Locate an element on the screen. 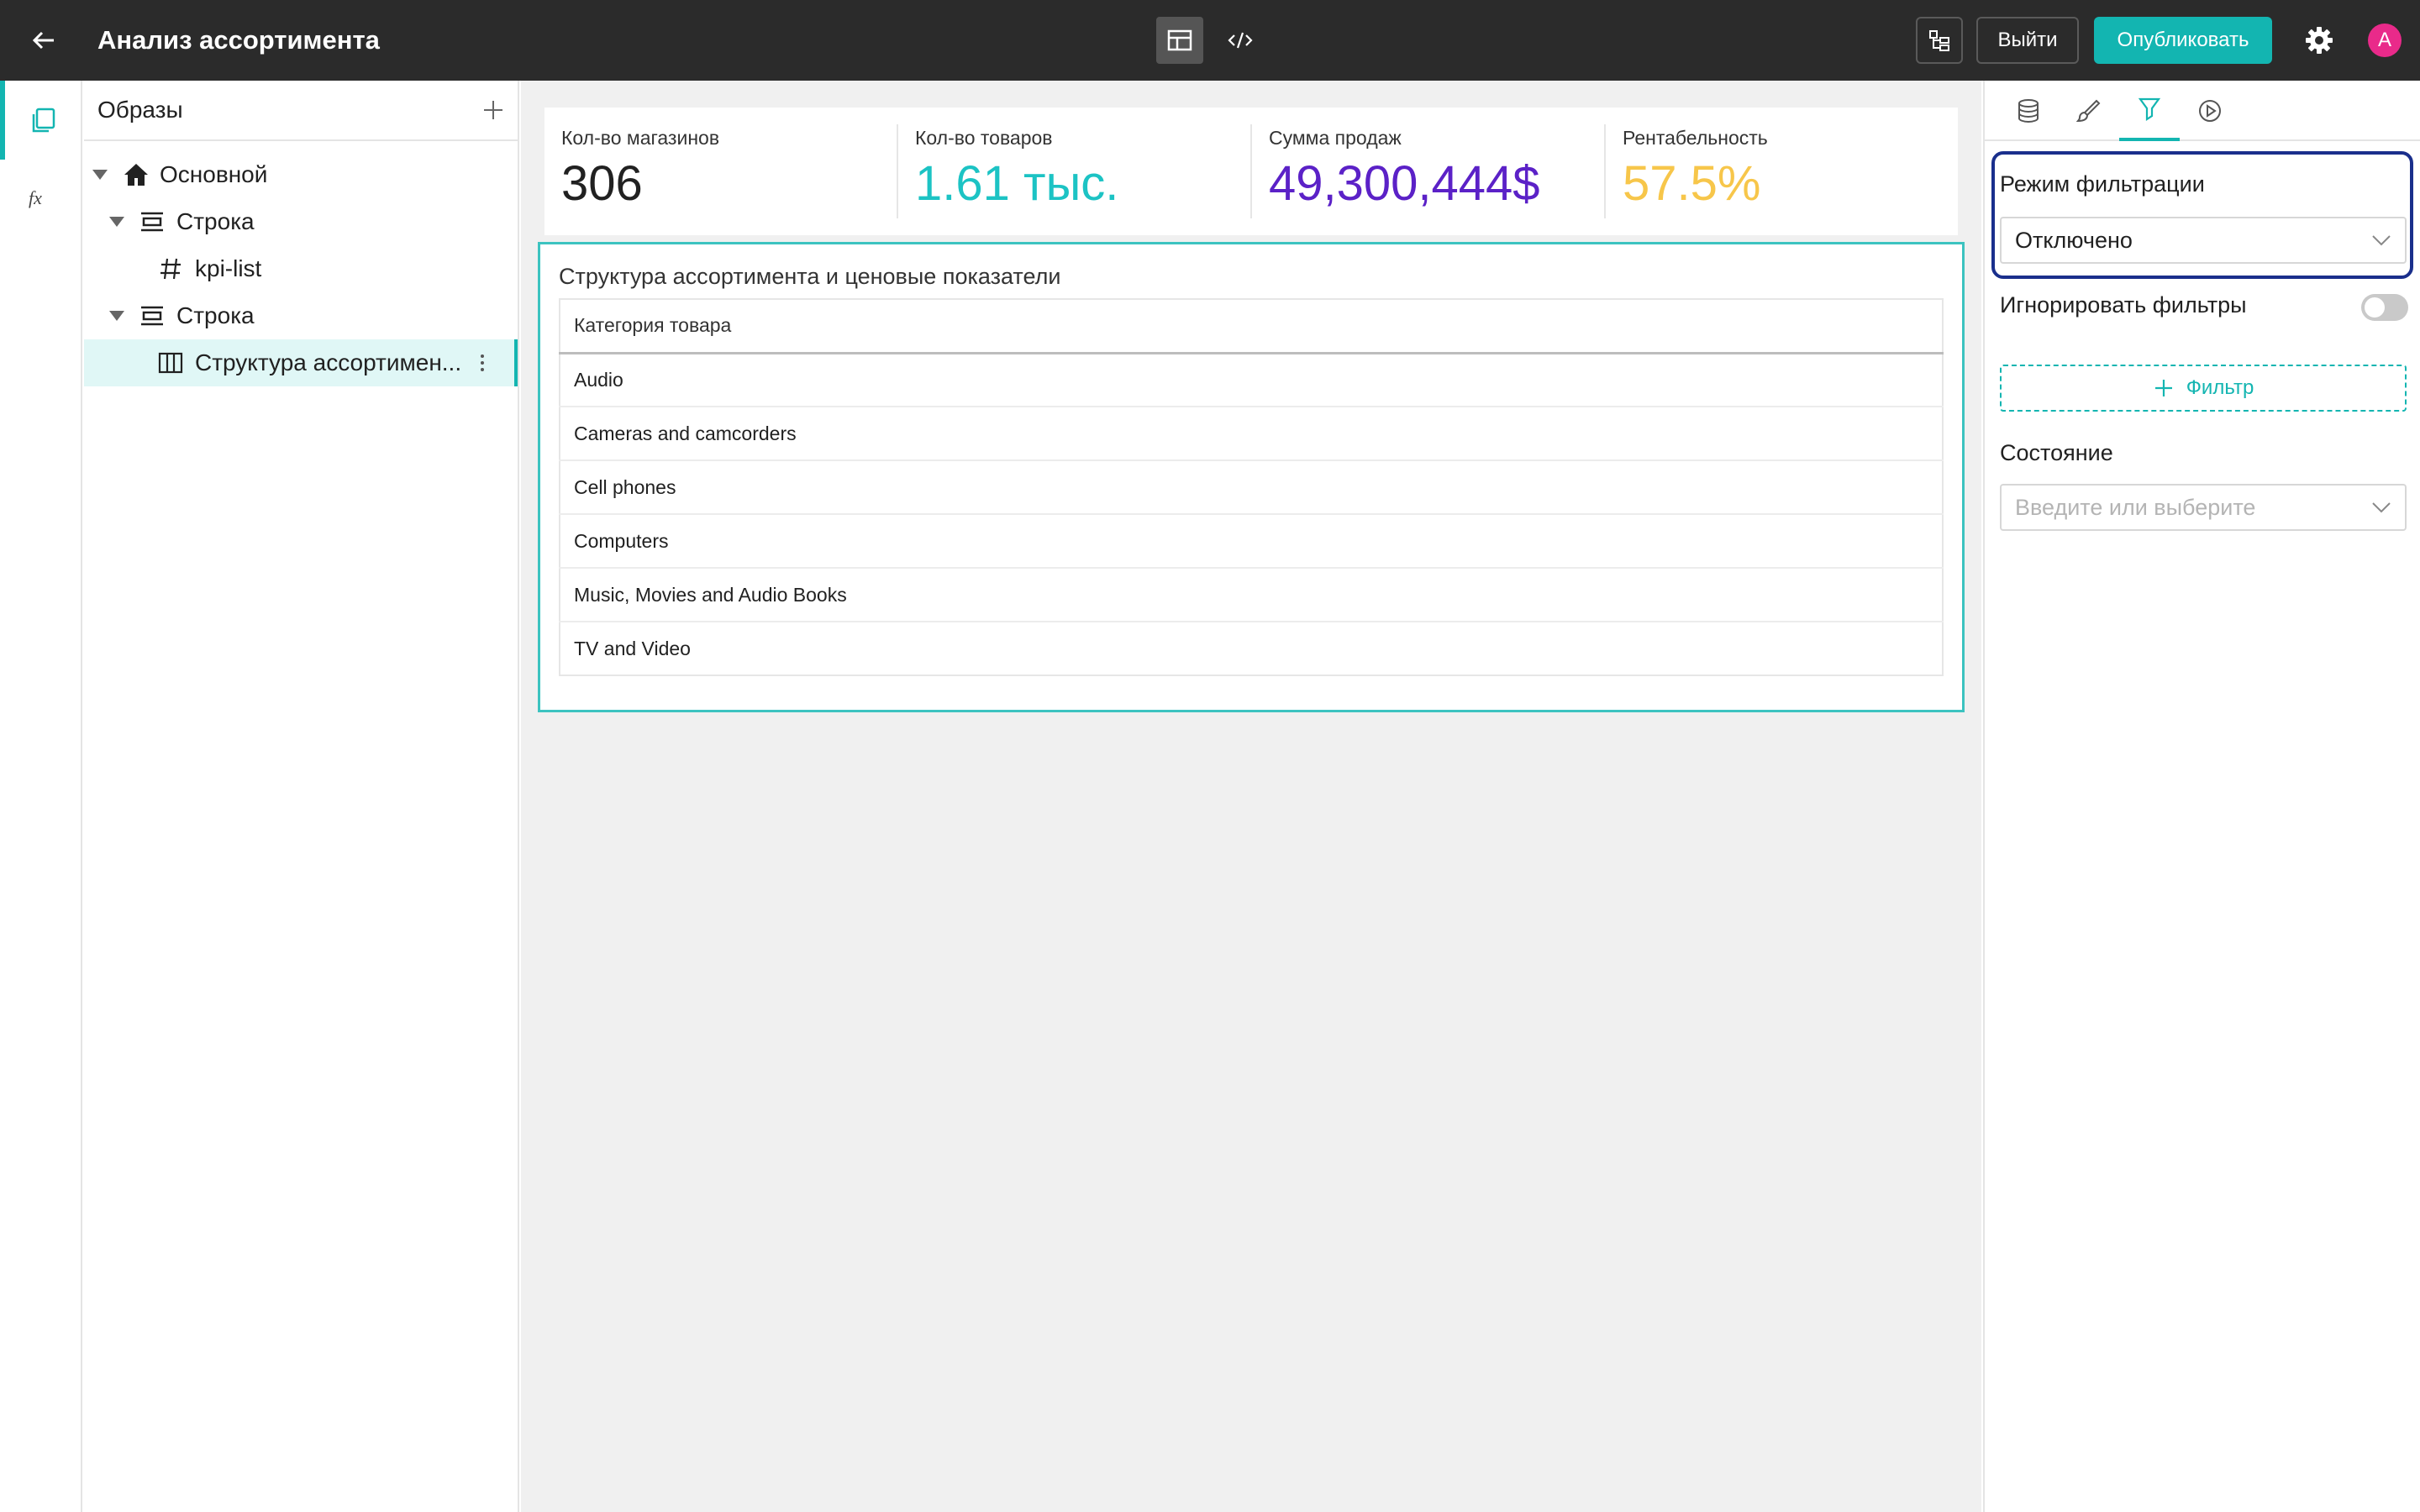  settings-button is located at coordinates (2319, 40).